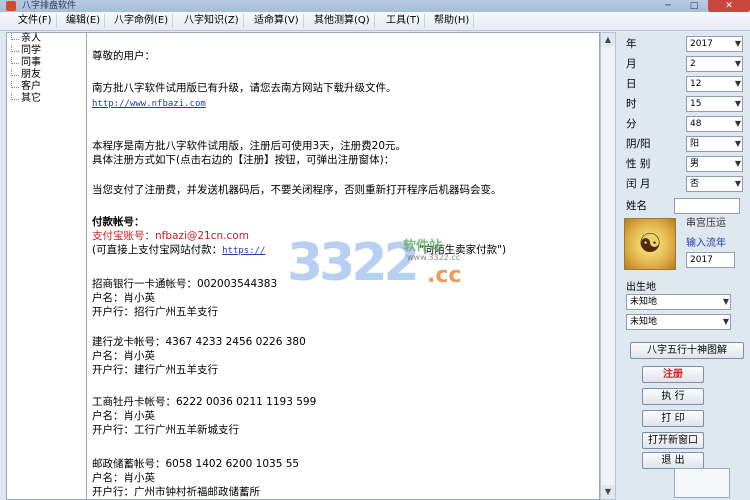 This screenshot has height=500, width=750. What do you see at coordinates (204, 402) in the screenshot?
I see `icbc-account: 工商牡丹卡帐号：6222 0036 0211 1193 599` at bounding box center [204, 402].